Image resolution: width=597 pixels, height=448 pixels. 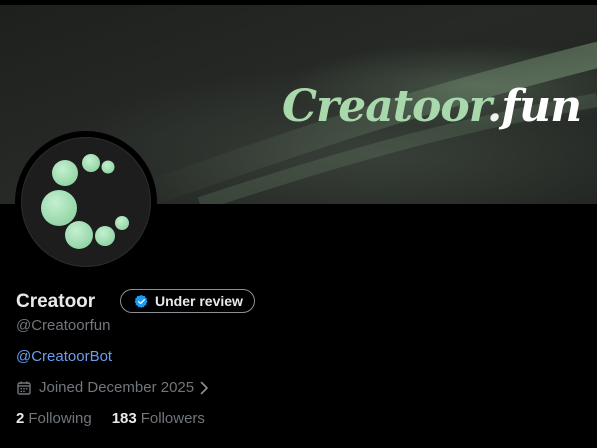 I want to click on badge-label: Under review, so click(x=199, y=301).